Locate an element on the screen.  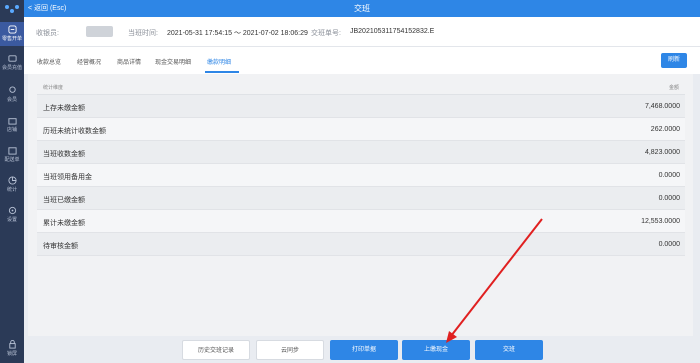
row-value: 12,553.0000 is located at coordinates (660, 221).